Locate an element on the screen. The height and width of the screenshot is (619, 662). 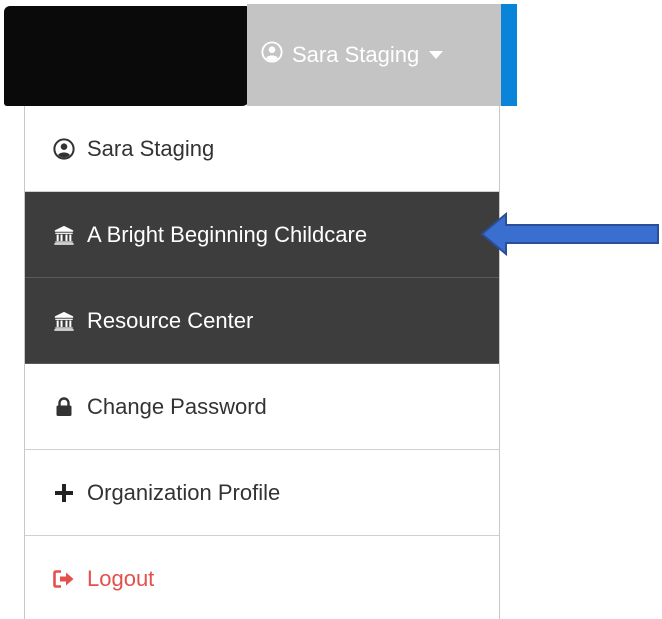
menu-item-change-password: Change Password is located at coordinates (262, 407).